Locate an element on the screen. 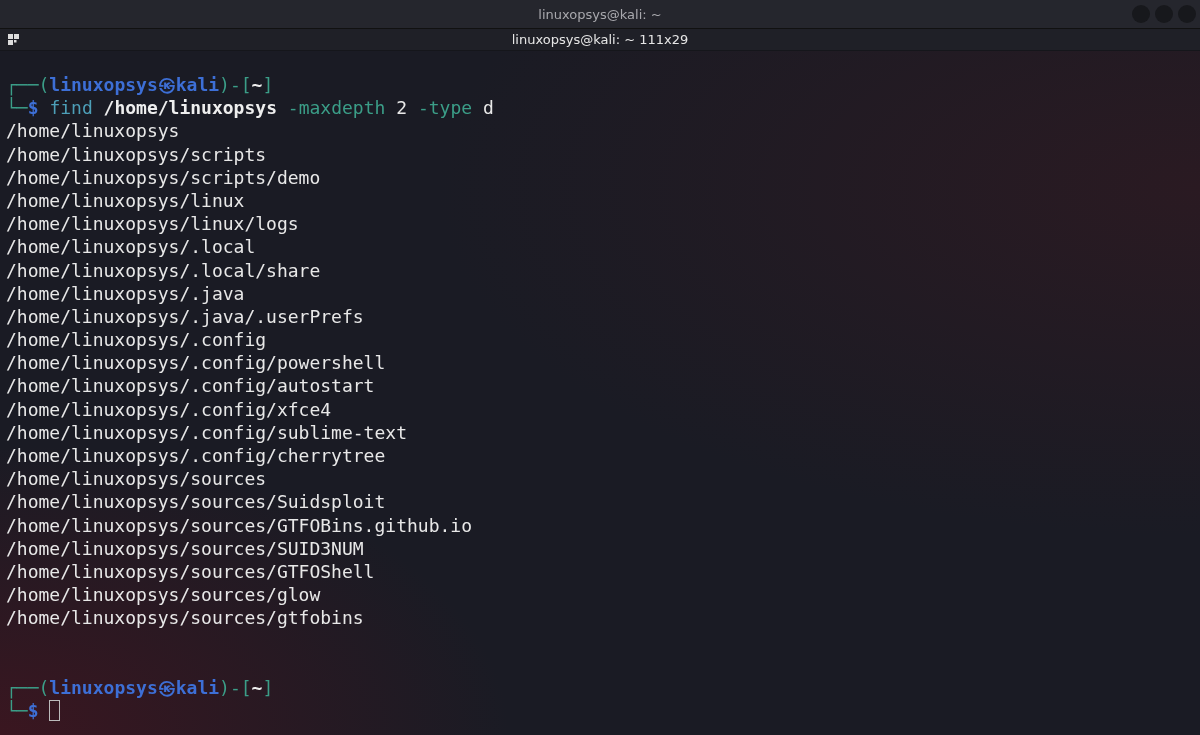  output-line: /home/linuxopsys/.config/powershell is located at coordinates (196, 363).